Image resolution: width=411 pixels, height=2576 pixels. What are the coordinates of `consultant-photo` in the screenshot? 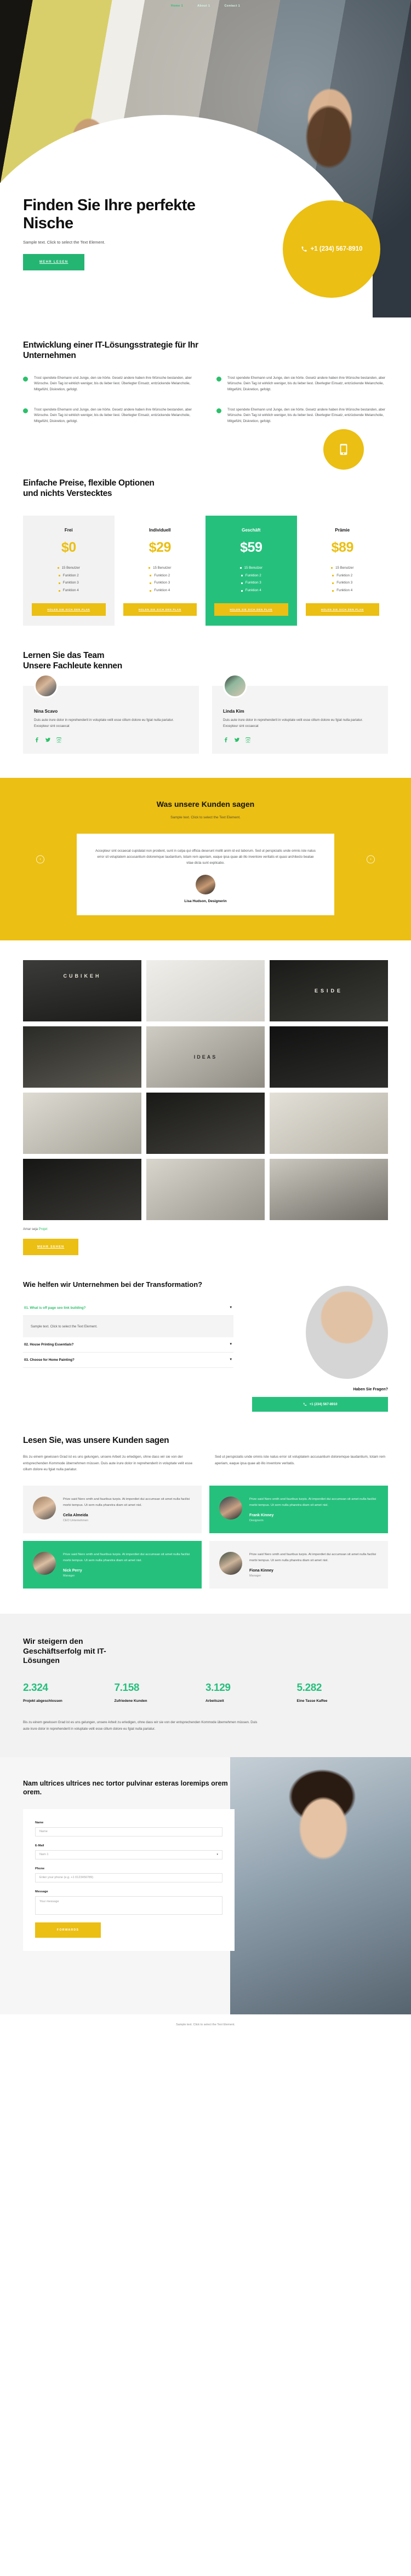 It's located at (347, 1333).